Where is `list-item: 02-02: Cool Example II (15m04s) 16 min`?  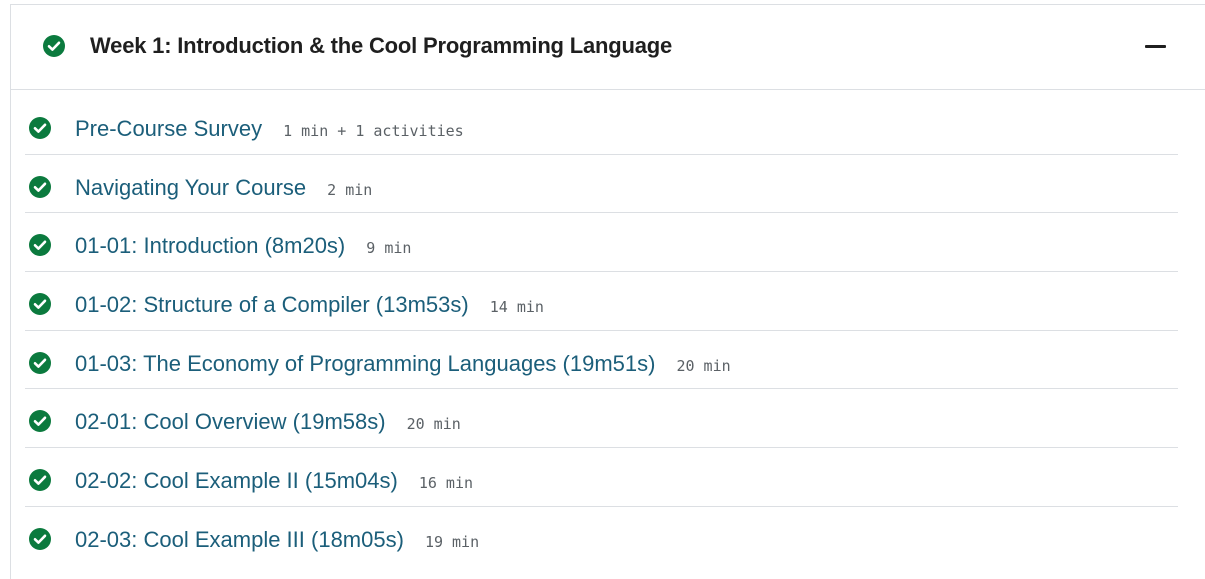
list-item: 02-02: Cool Example II (15m04s) 16 min is located at coordinates (601, 477).